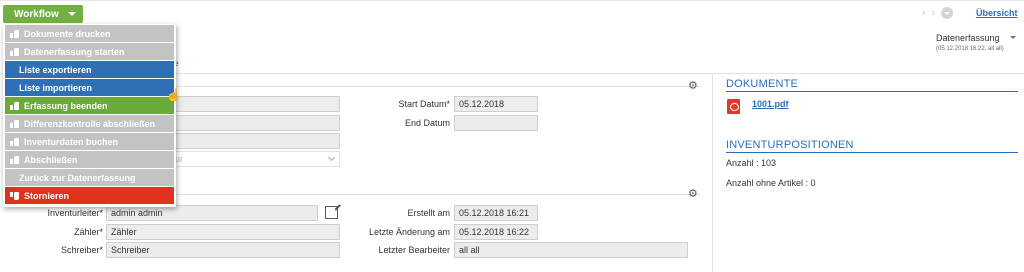  What do you see at coordinates (427, 123) in the screenshot?
I see `end-datum-label: End Datum` at bounding box center [427, 123].